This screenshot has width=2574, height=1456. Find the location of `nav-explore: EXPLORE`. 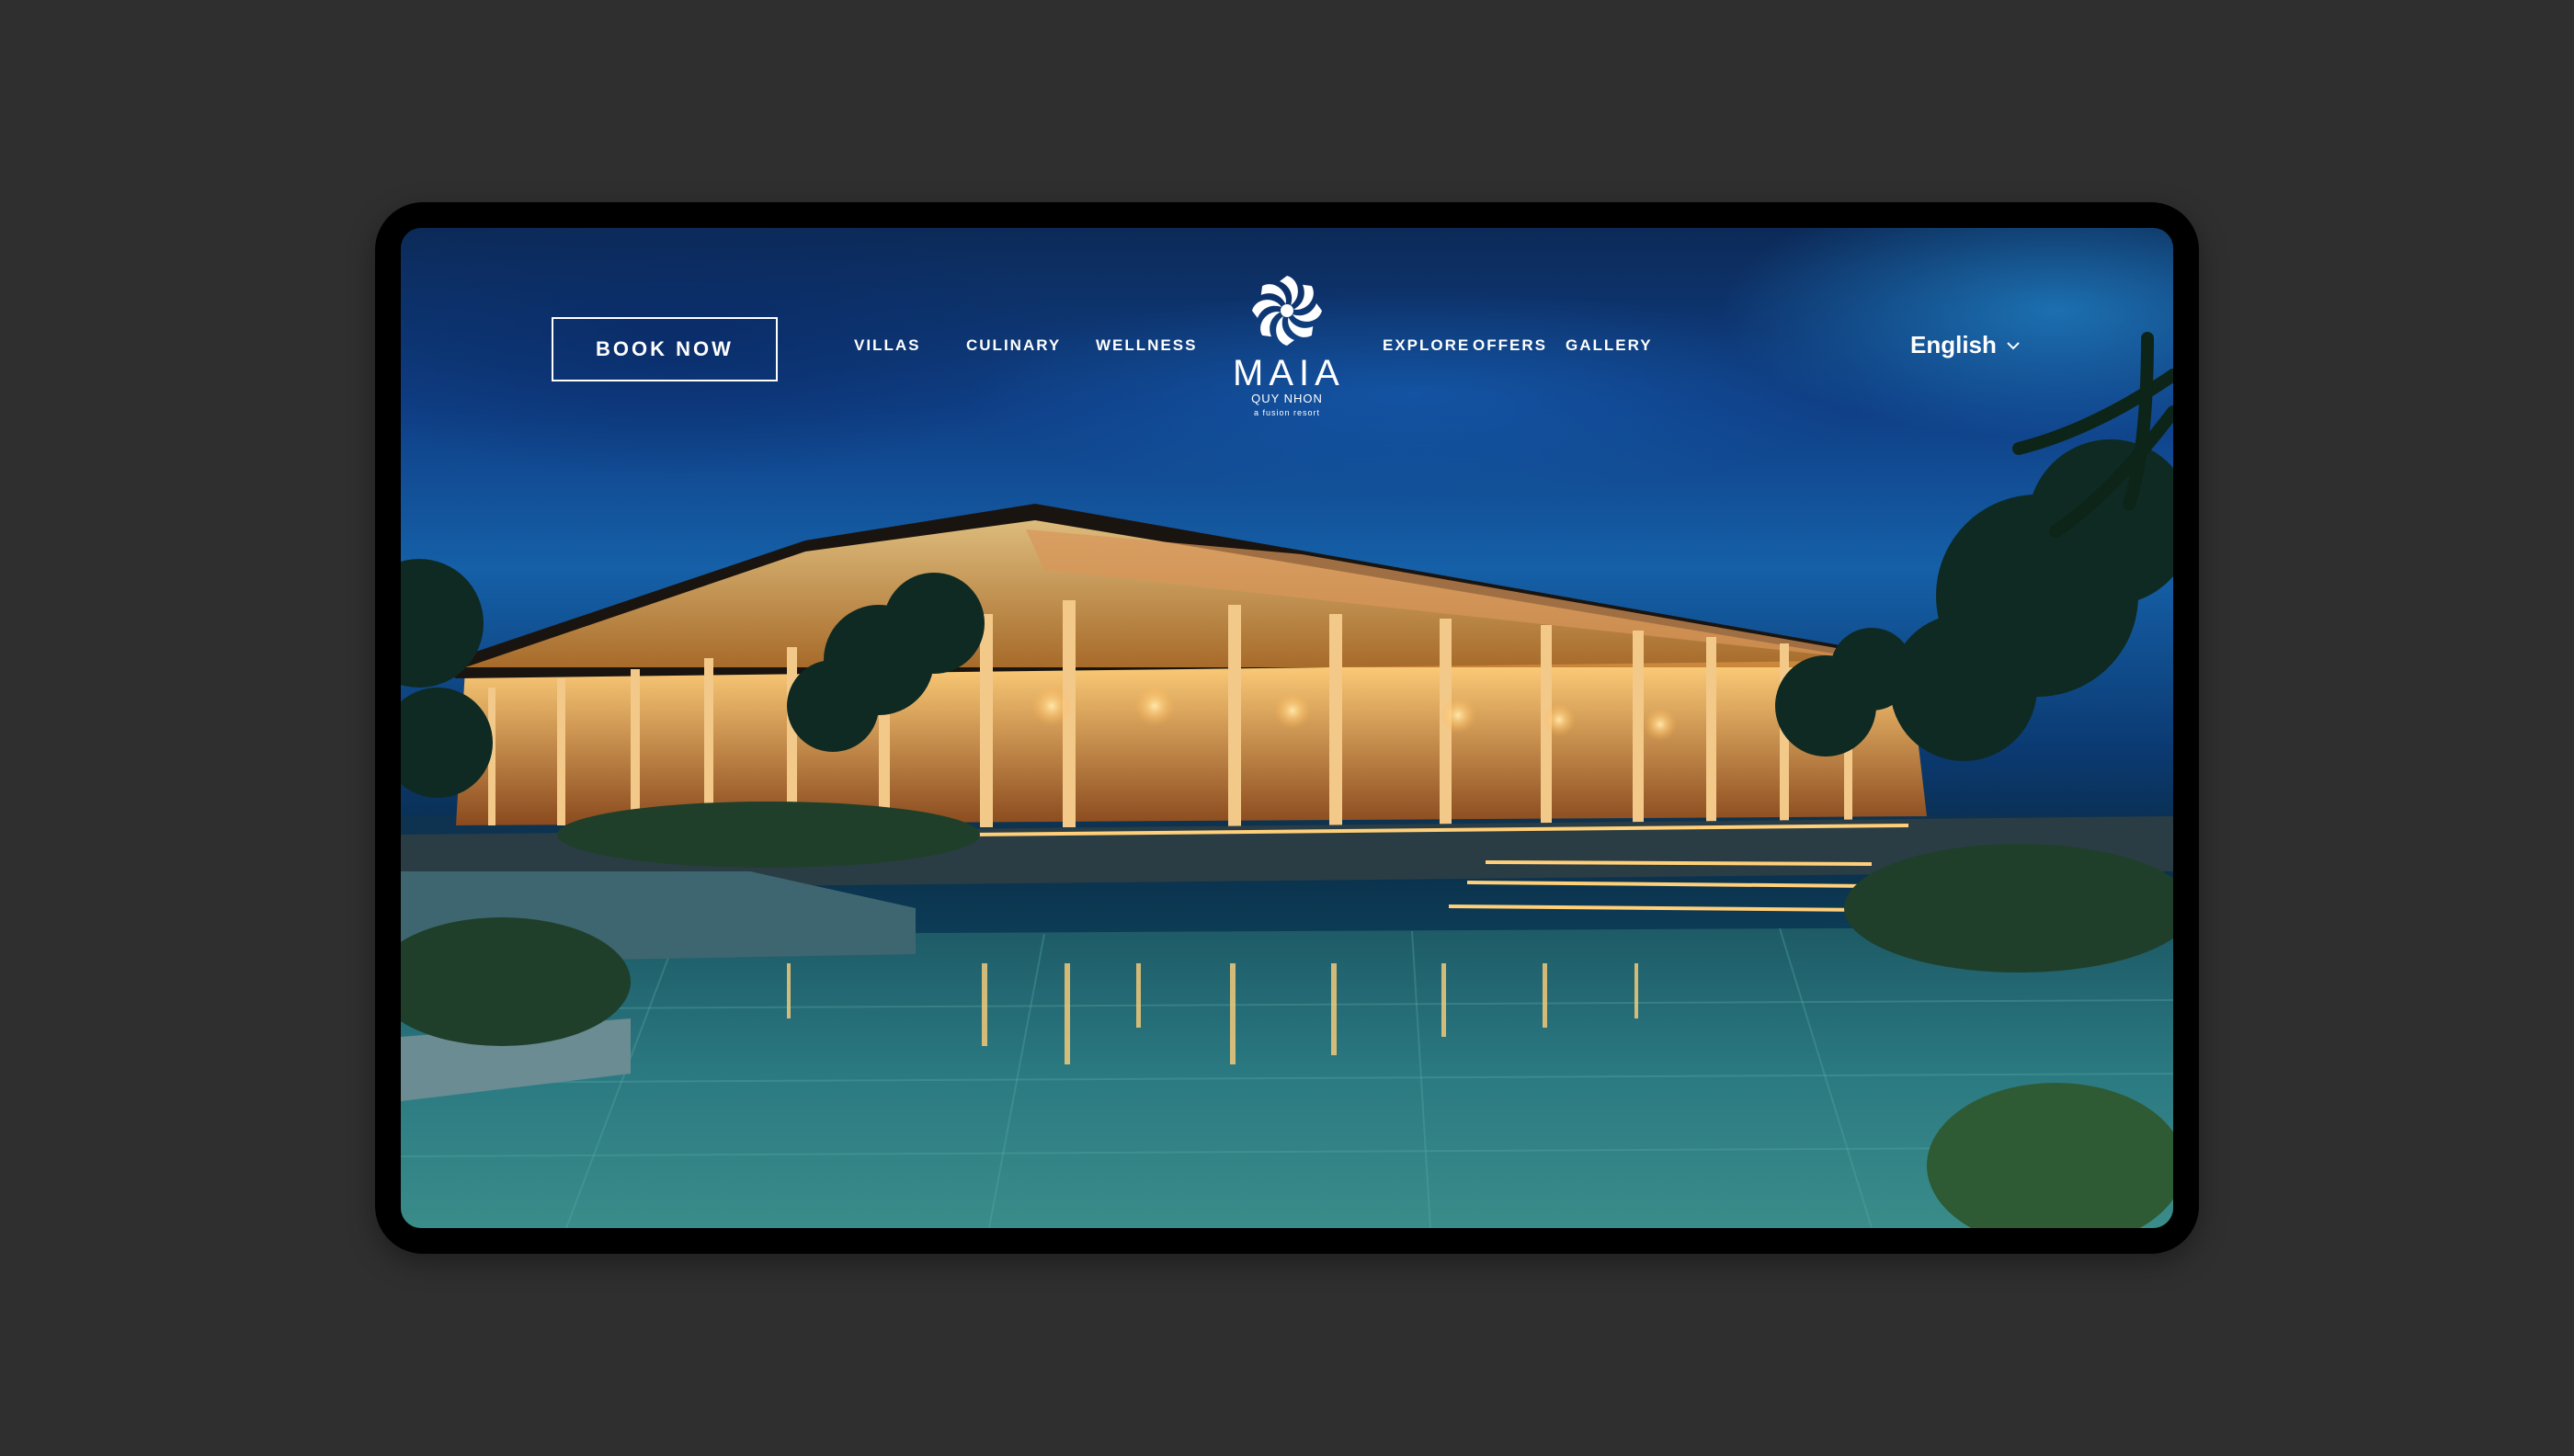

nav-explore: EXPLORE is located at coordinates (1426, 345).